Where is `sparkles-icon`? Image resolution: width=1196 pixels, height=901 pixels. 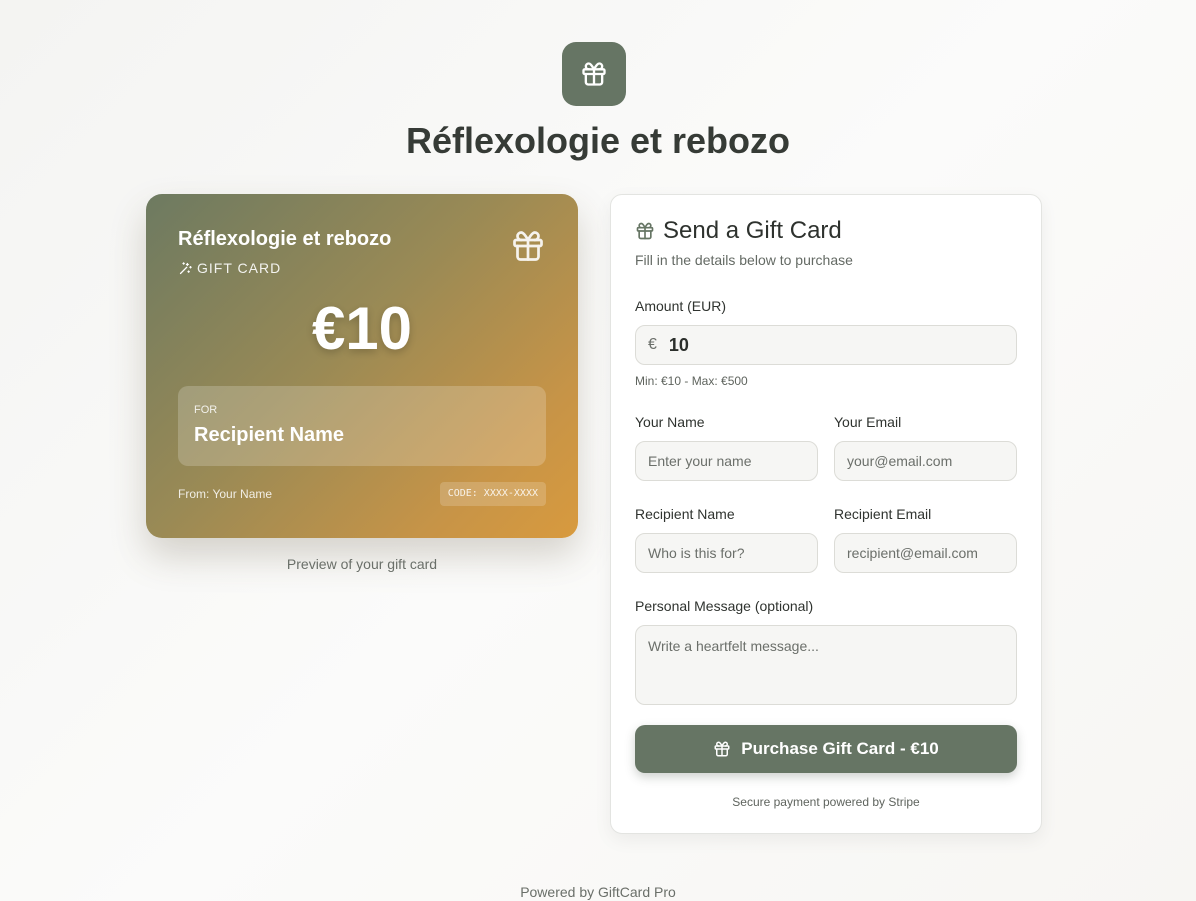
sparkles-icon is located at coordinates (185, 267).